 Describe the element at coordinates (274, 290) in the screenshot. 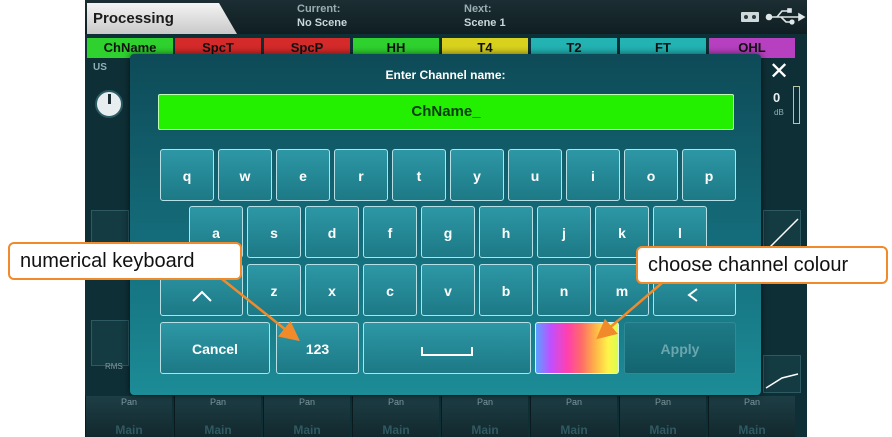

I see `key-z: z` at that location.